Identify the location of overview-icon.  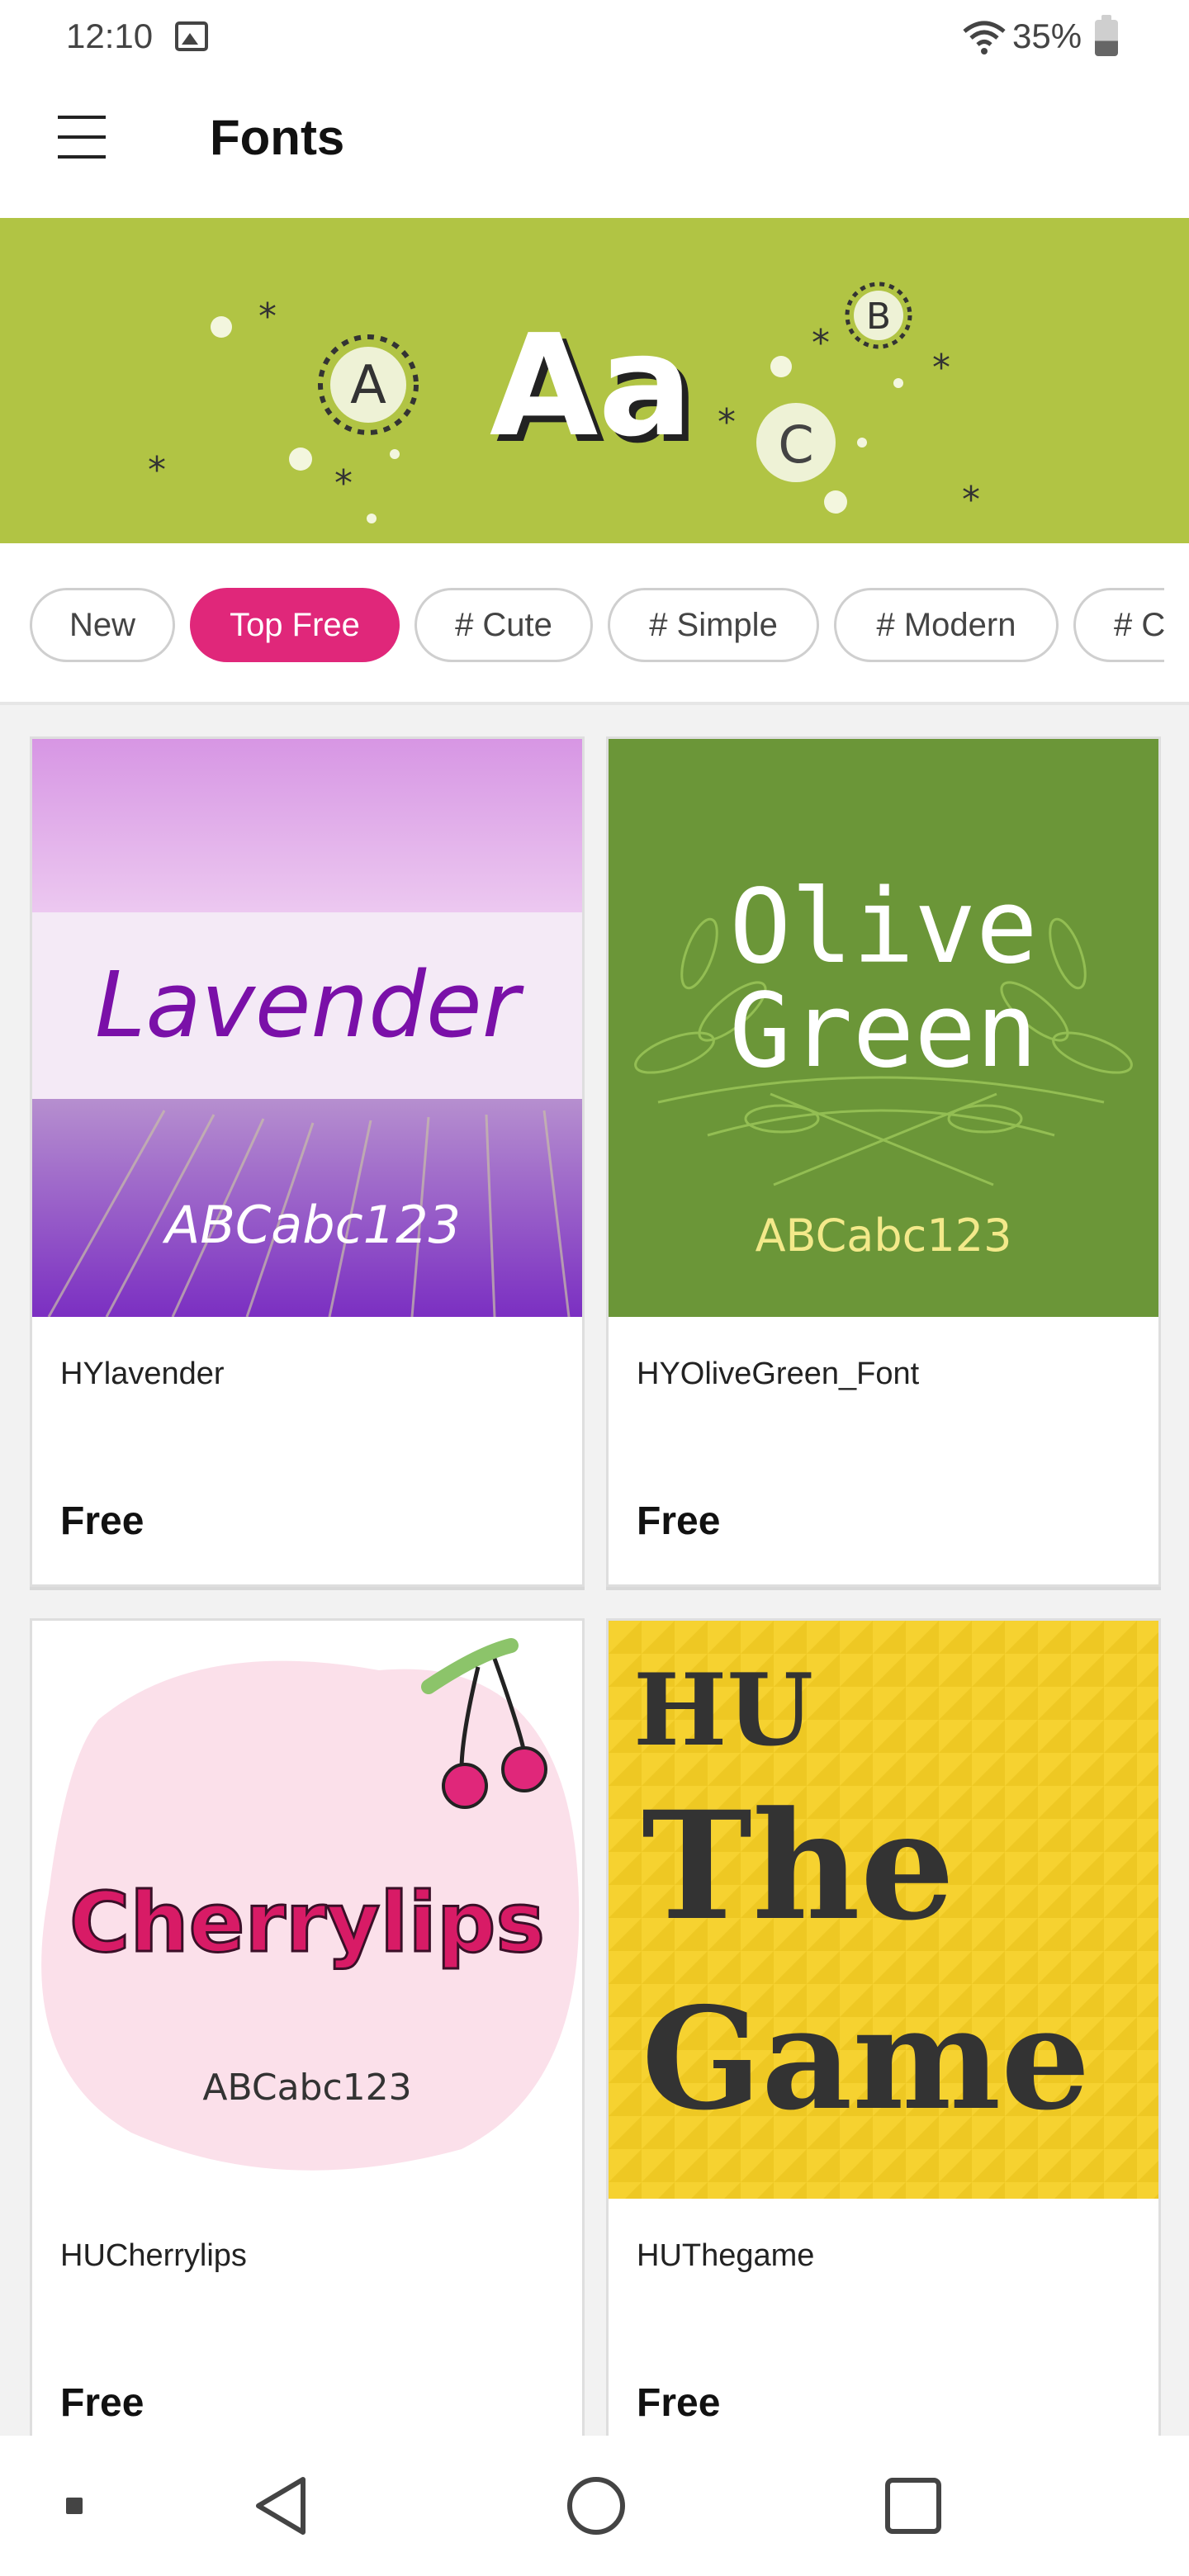
(913, 2506).